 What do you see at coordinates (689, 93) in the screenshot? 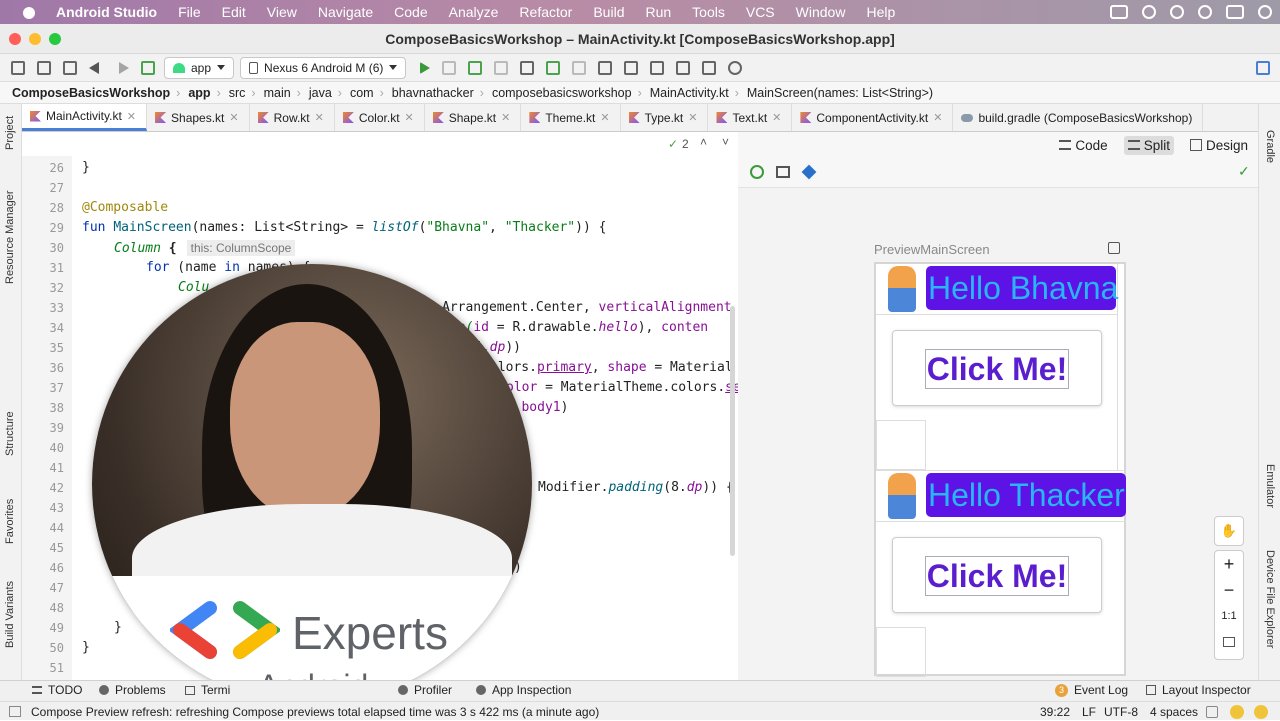
I see `breadcrumb-file: MainActivity.kt` at bounding box center [689, 93].